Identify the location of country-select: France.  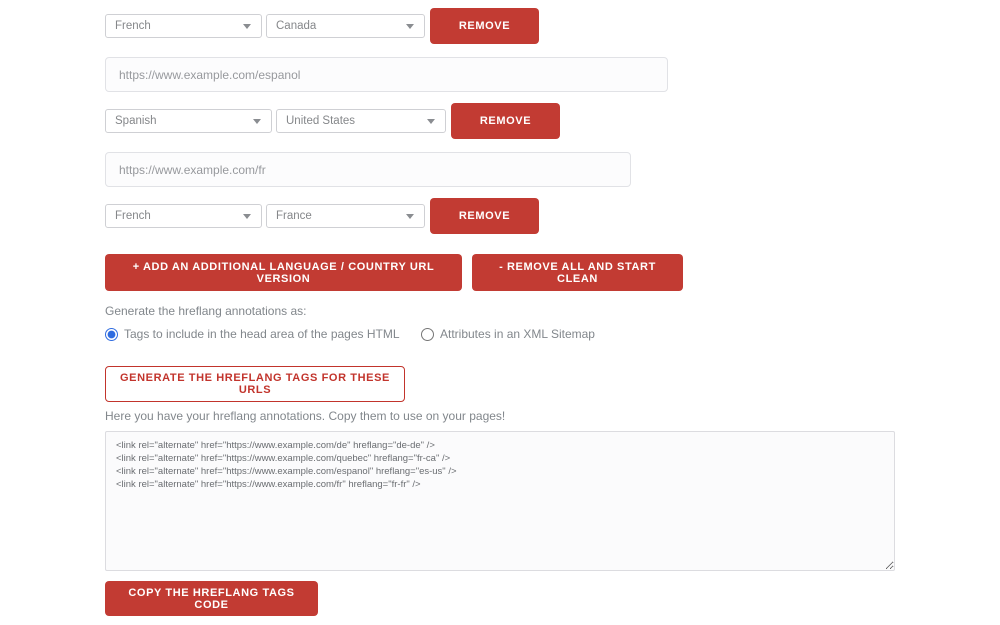
(345, 216).